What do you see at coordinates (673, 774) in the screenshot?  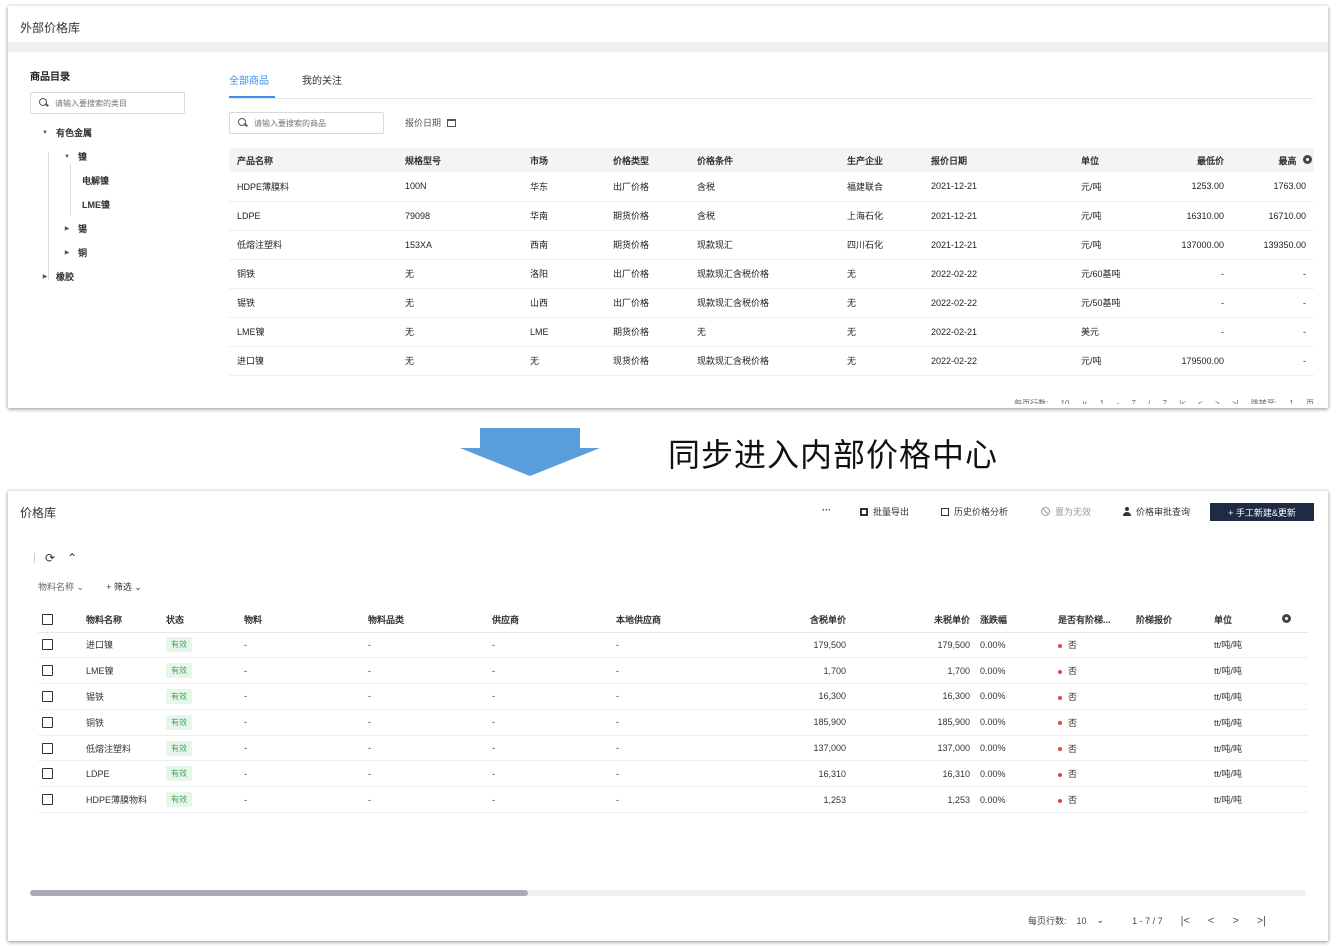 I see `table-row: LDPE 有效 - - - -16,310 16,310 0.00% 否 tt/吨/吨` at bounding box center [673, 774].